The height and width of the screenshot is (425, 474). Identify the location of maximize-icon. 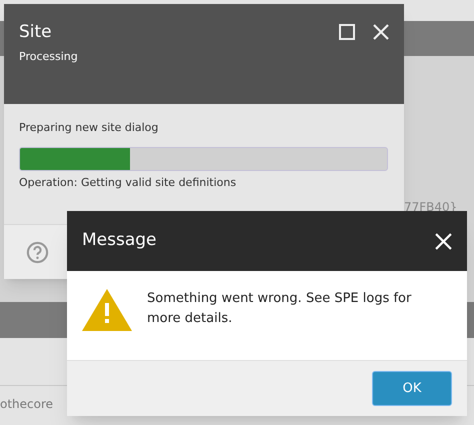
(347, 32).